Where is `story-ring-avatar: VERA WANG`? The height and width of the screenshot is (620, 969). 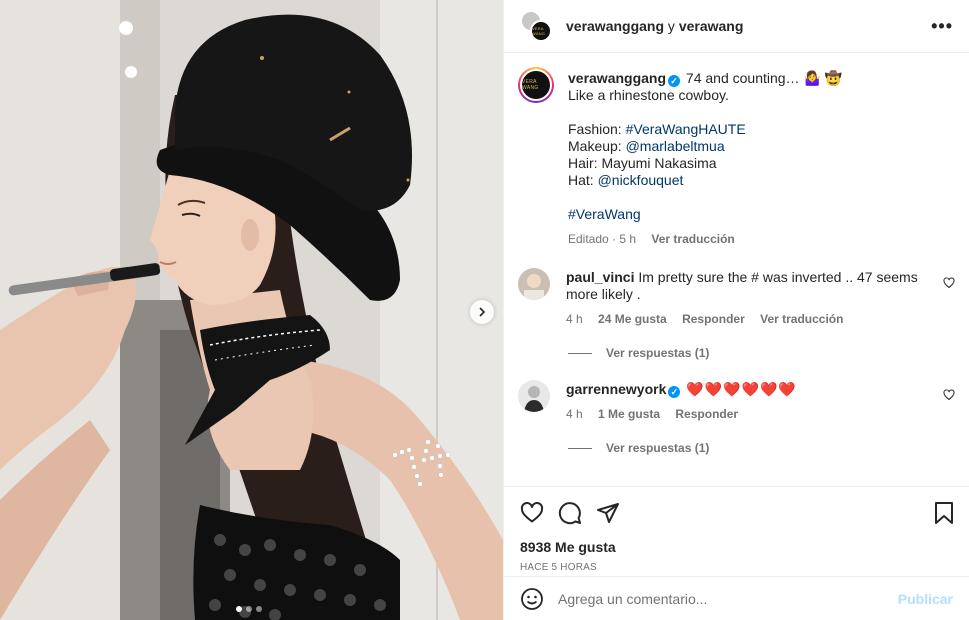 story-ring-avatar: VERA WANG is located at coordinates (536, 85).